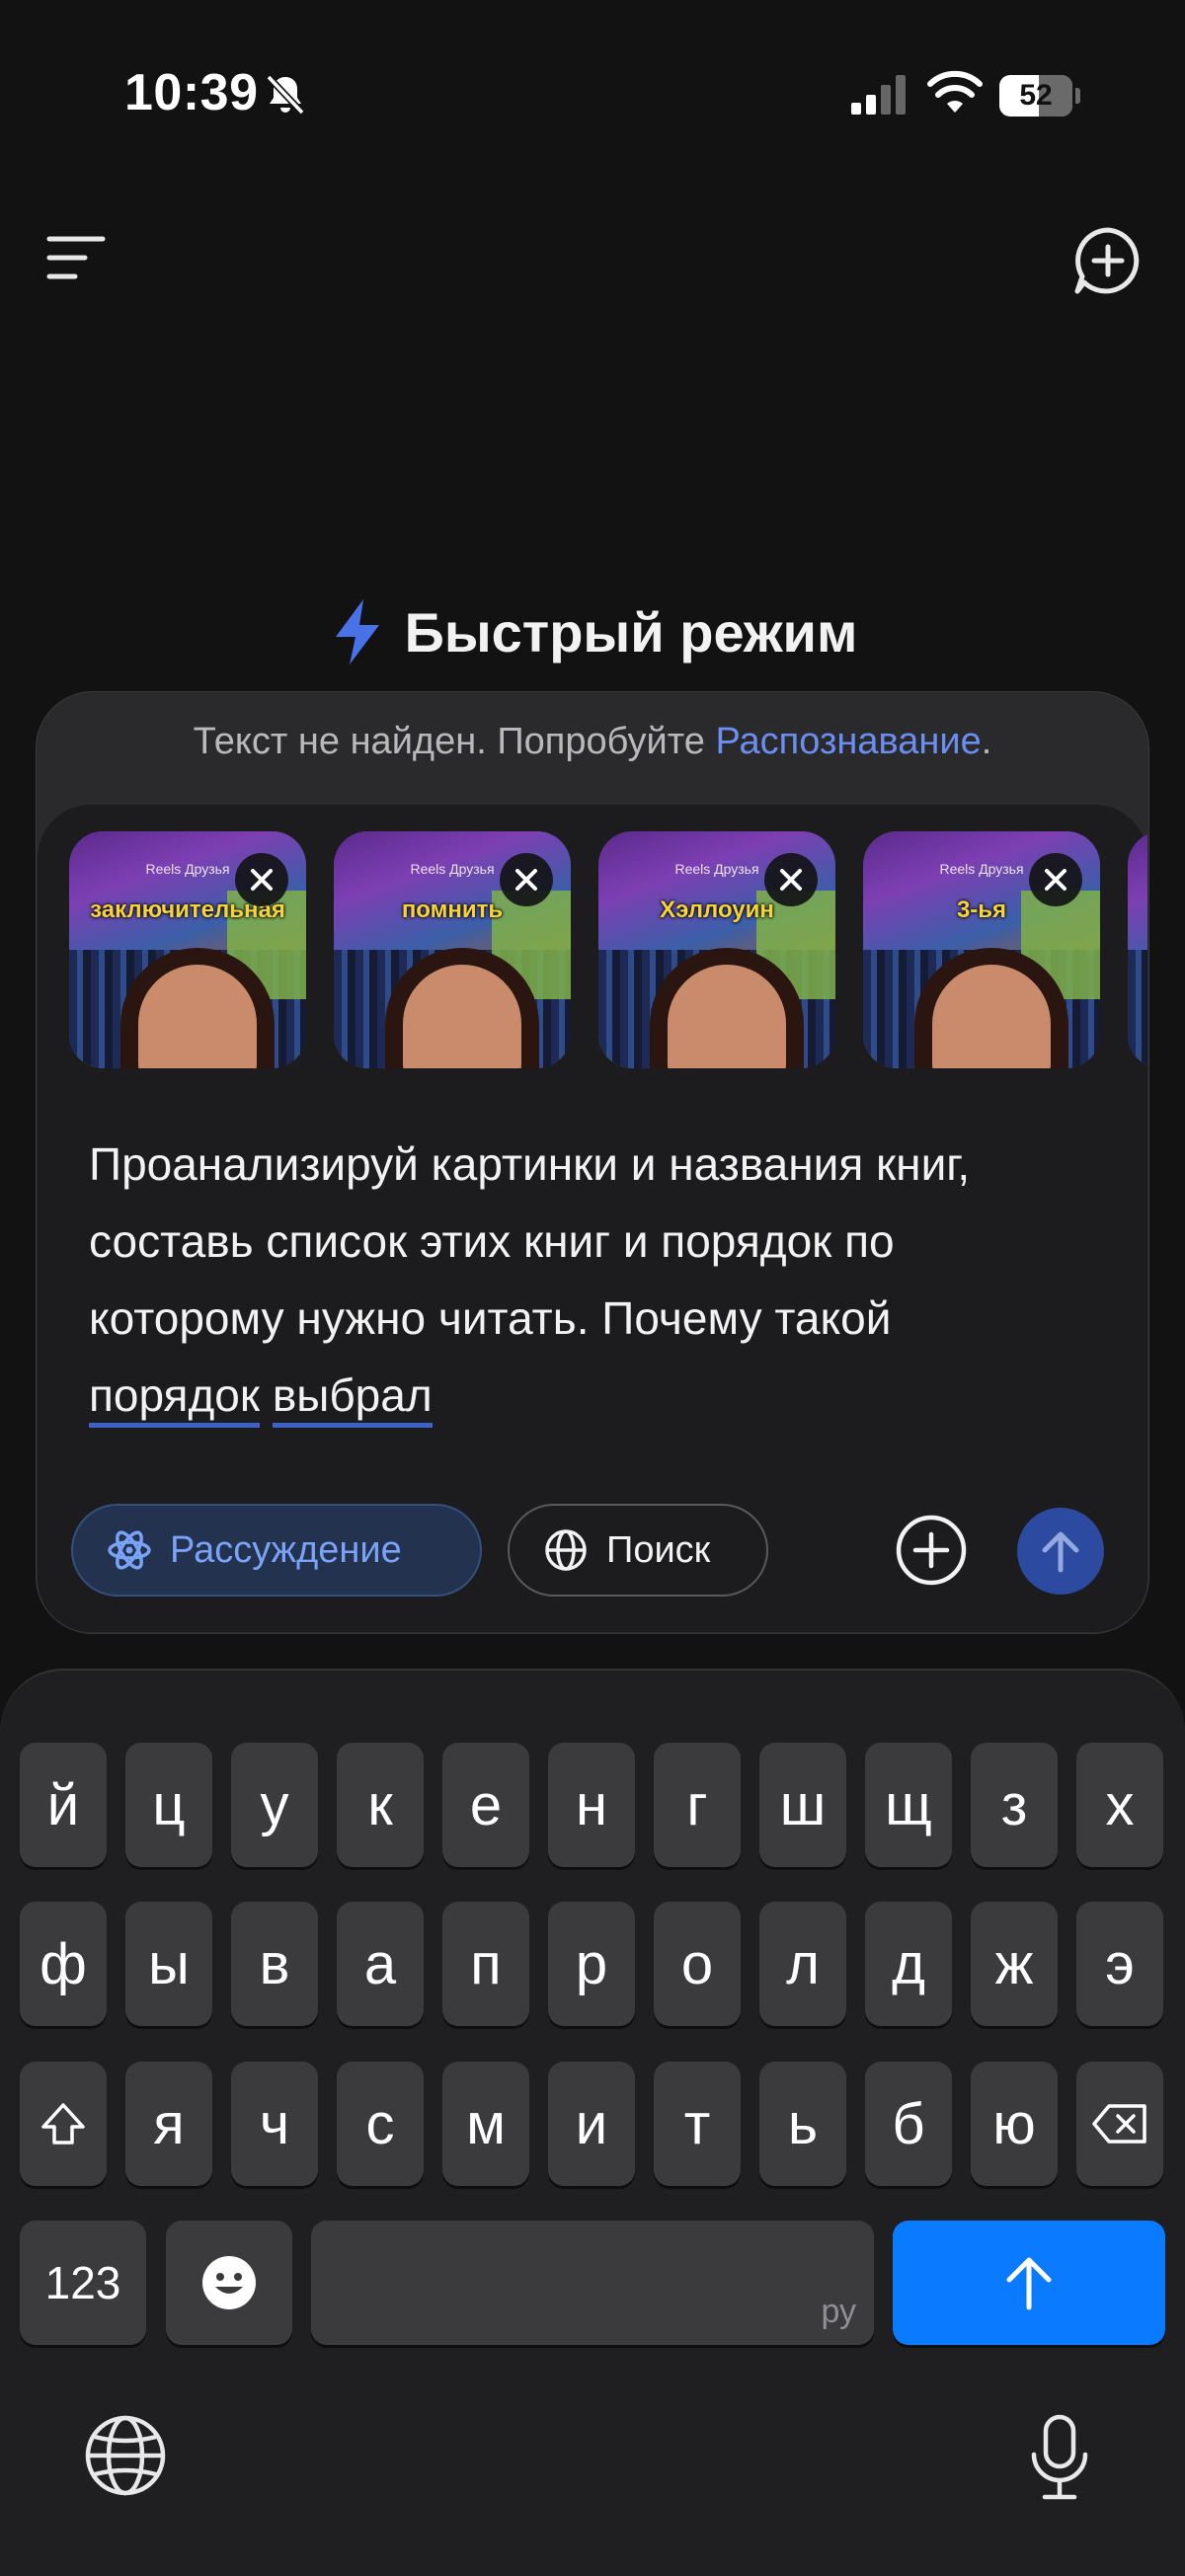 This screenshot has width=1185, height=2576. What do you see at coordinates (591, 2124) in the screenshot?
I see `key: и` at bounding box center [591, 2124].